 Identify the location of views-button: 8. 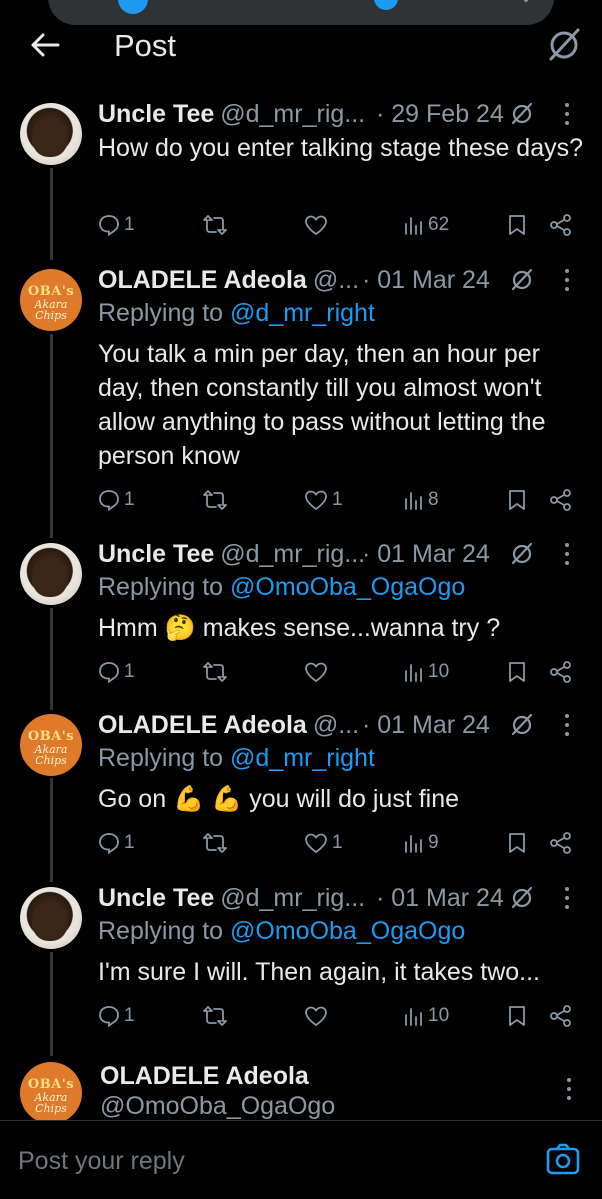
(421, 500).